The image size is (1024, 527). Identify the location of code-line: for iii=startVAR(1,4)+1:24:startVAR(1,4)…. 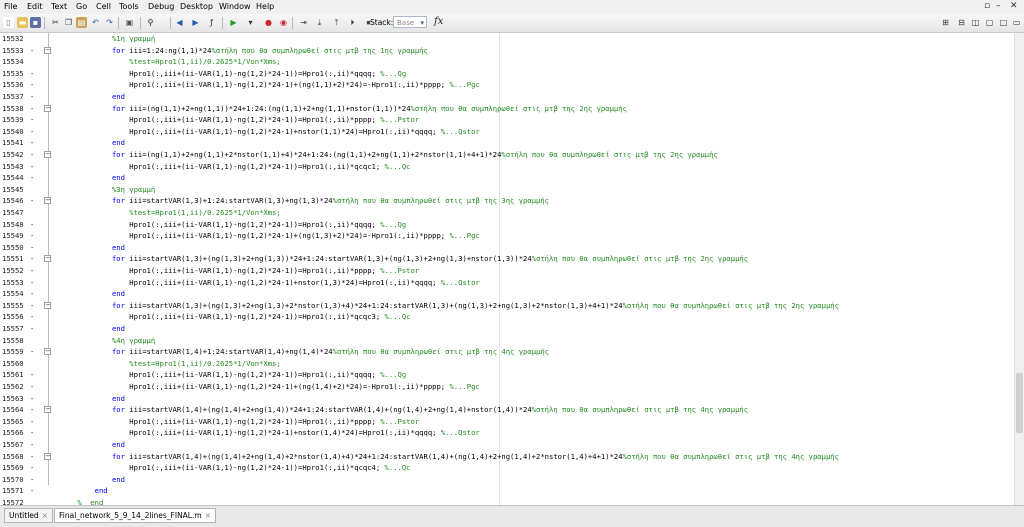
(304, 352).